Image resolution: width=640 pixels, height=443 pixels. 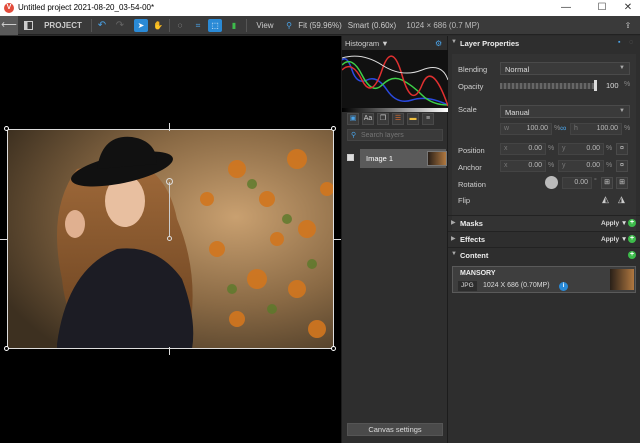 What do you see at coordinates (28, 25) in the screenshot?
I see `panel-toggle-icon` at bounding box center [28, 25].